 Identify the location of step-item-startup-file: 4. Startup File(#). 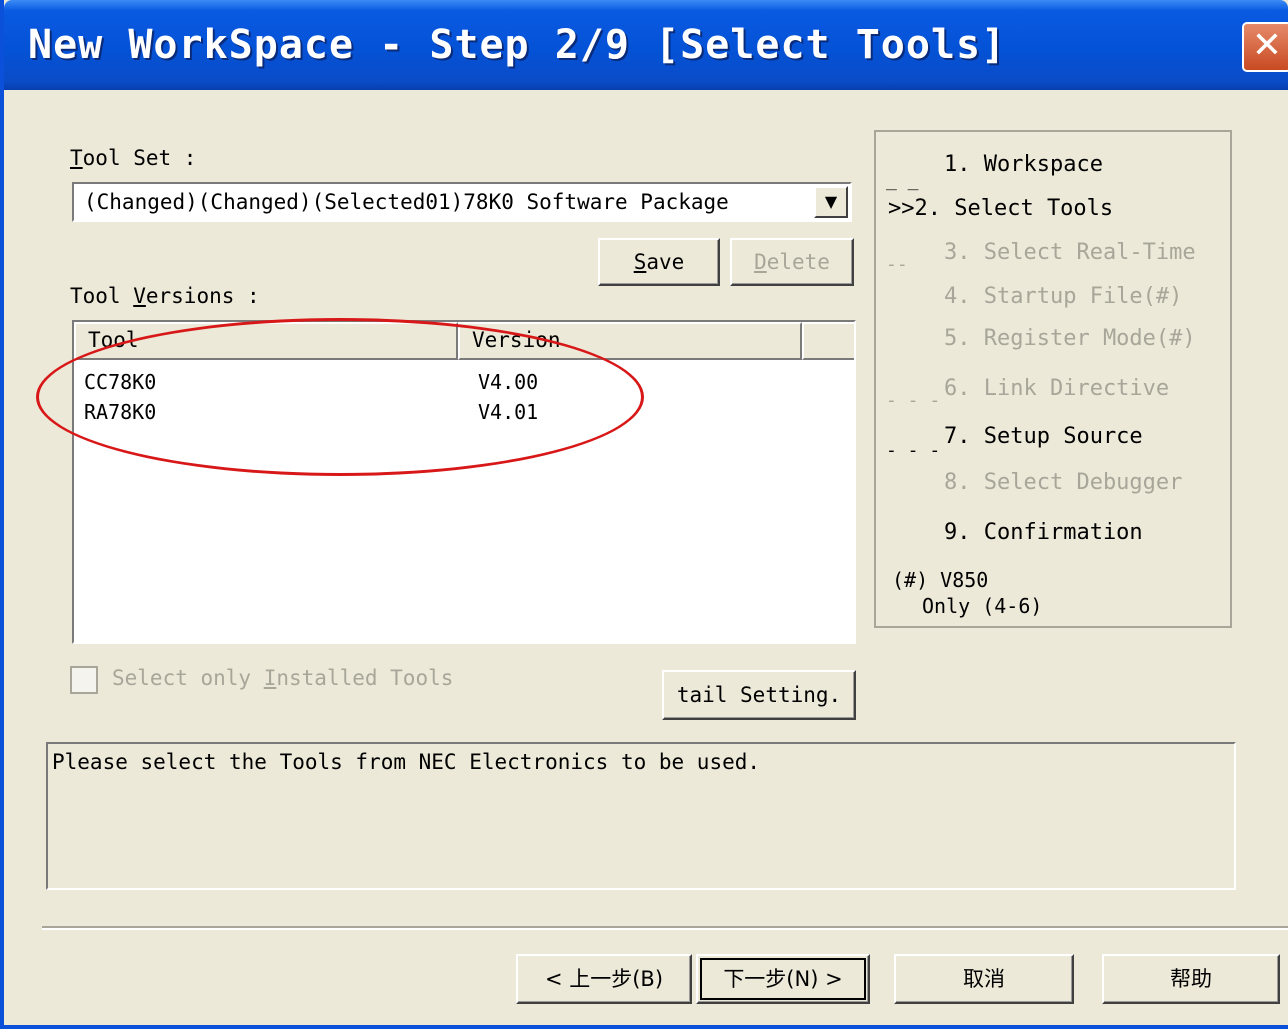
(1063, 296).